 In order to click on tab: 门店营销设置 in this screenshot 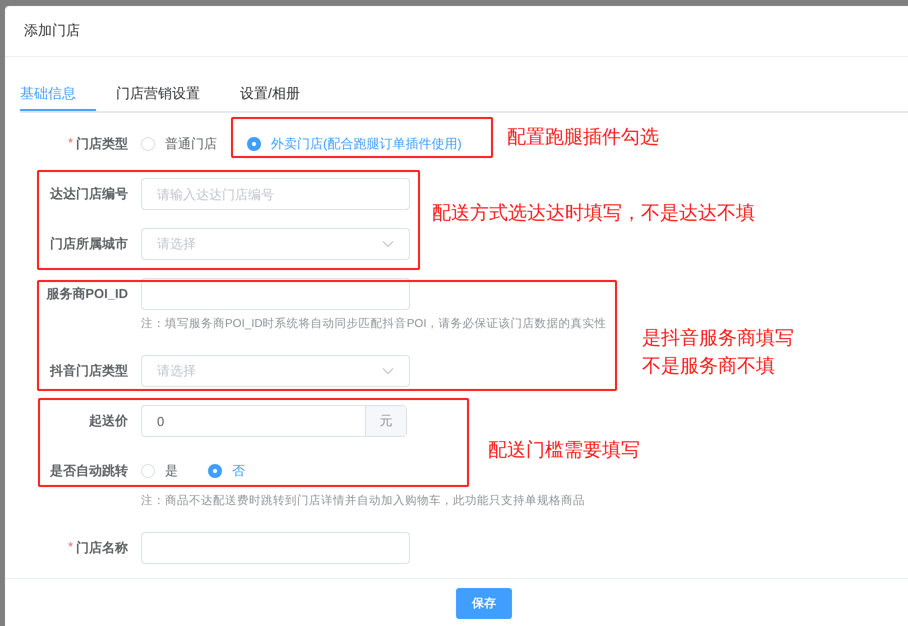, I will do `click(158, 93)`.